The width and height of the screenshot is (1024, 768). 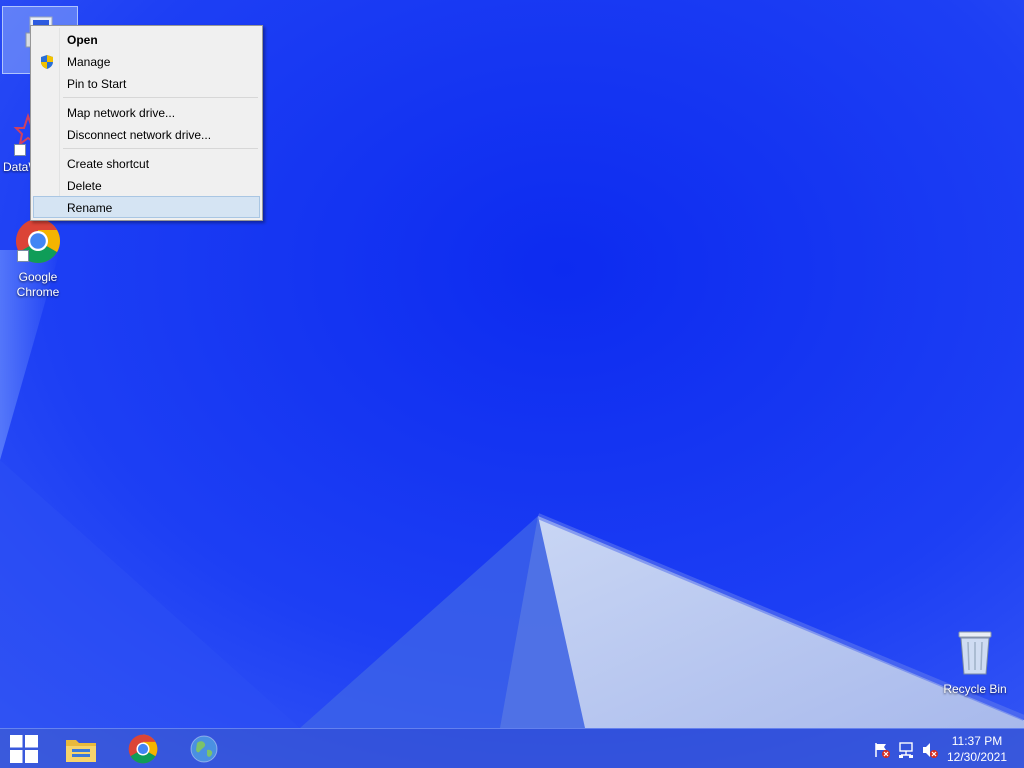 I want to click on desktop-icon-label: Google Chrome, so click(x=38, y=284).